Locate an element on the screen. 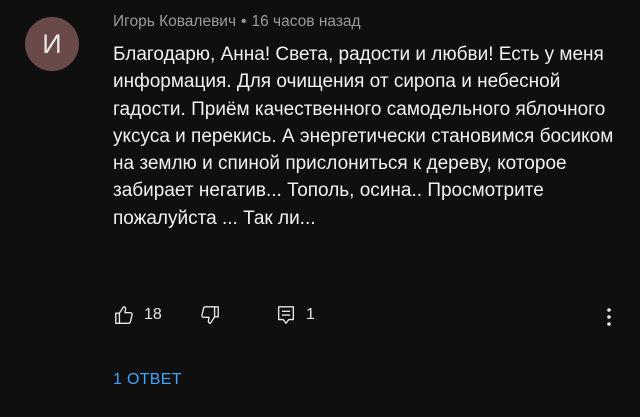  author-name: Игорь Ковалевич is located at coordinates (174, 21).